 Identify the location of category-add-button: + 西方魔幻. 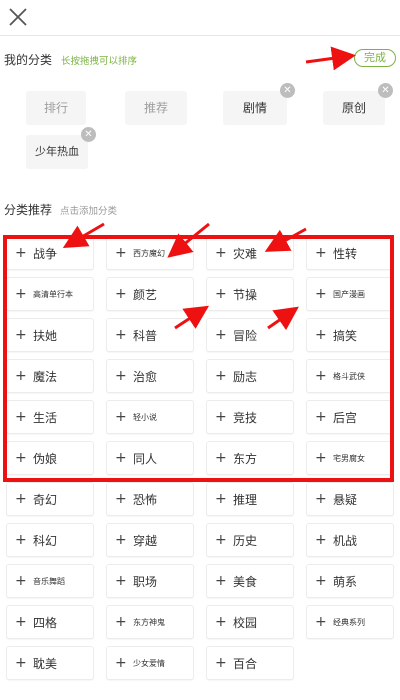
(150, 253).